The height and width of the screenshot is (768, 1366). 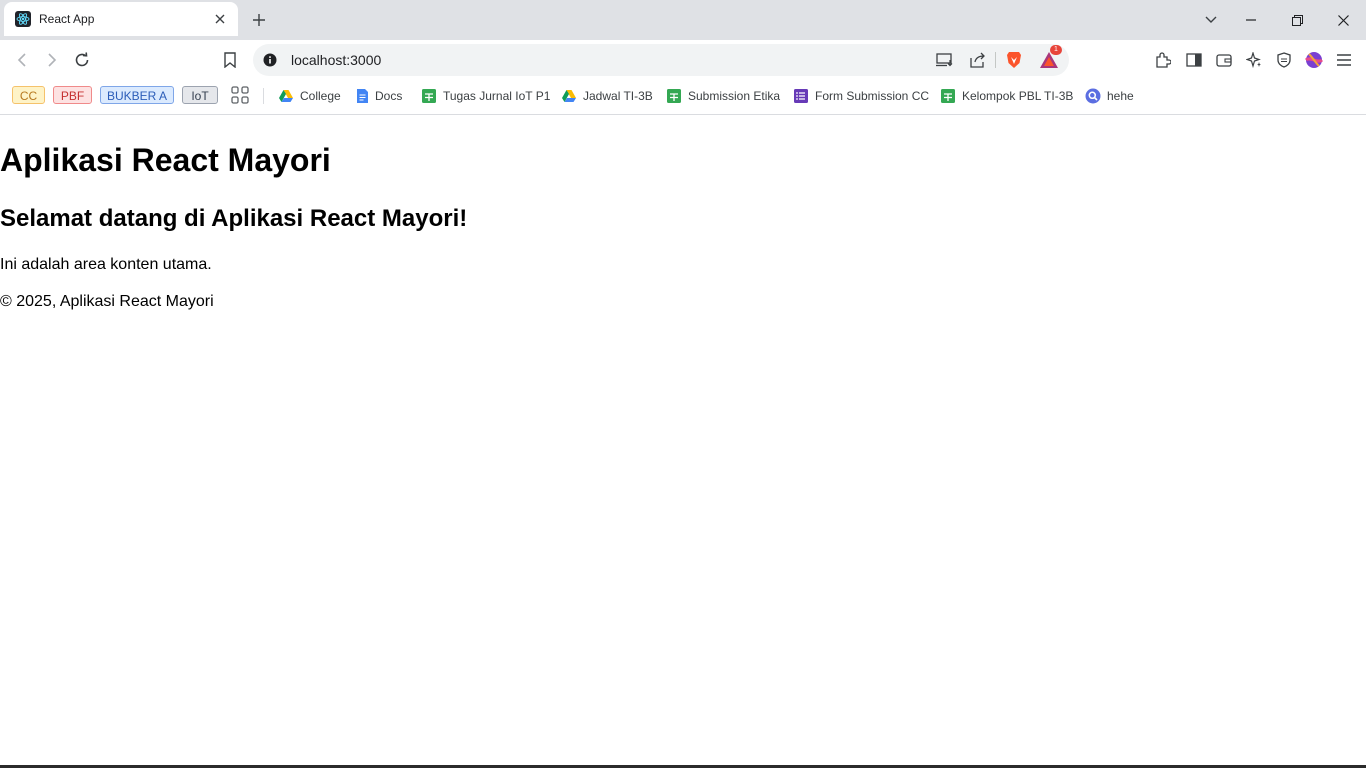 I want to click on site-info-icon, so click(x=270, y=60).